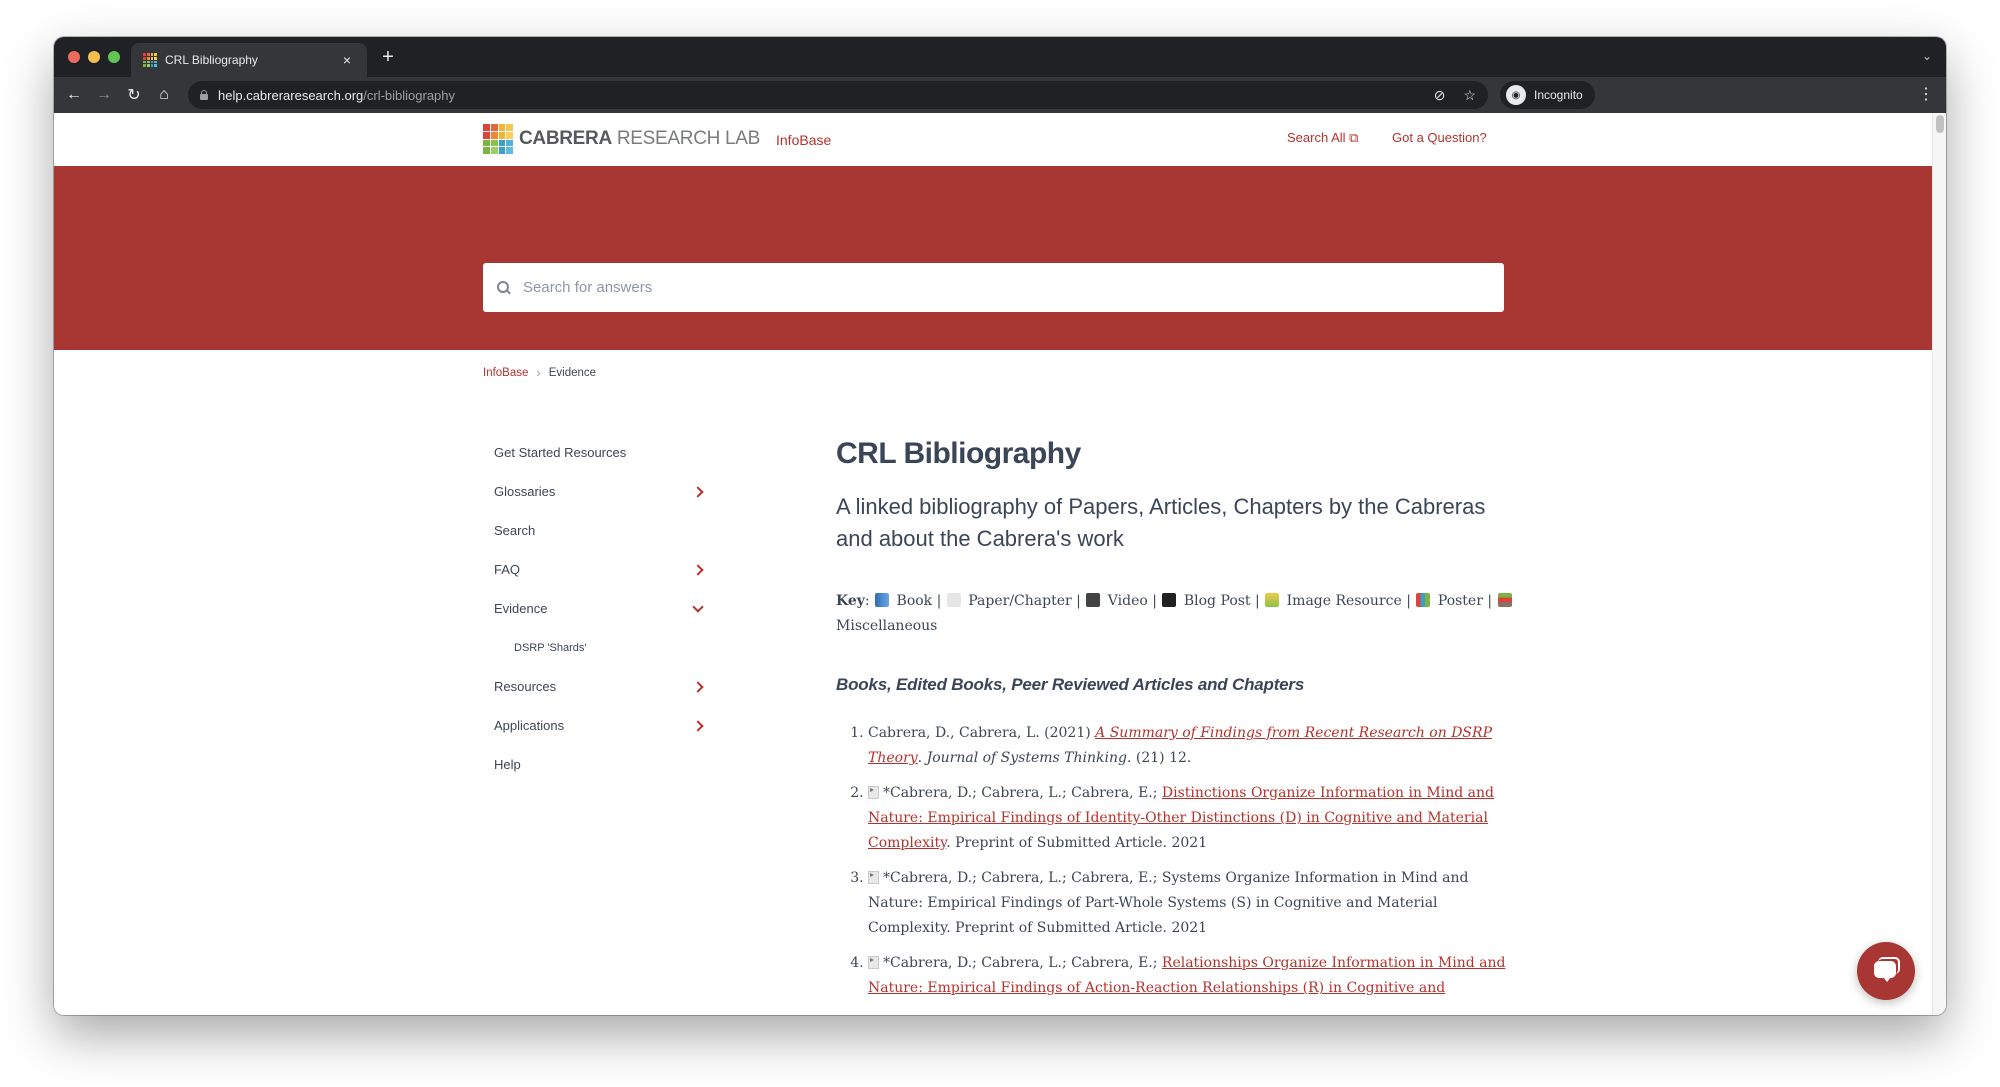  Describe the element at coordinates (388, 57) in the screenshot. I see `new-tab-button: +` at that location.